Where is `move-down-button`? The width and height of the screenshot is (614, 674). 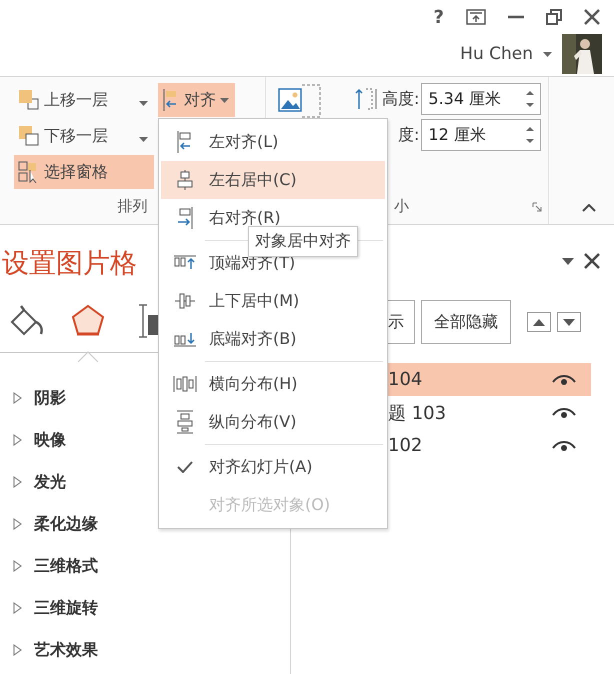 move-down-button is located at coordinates (569, 322).